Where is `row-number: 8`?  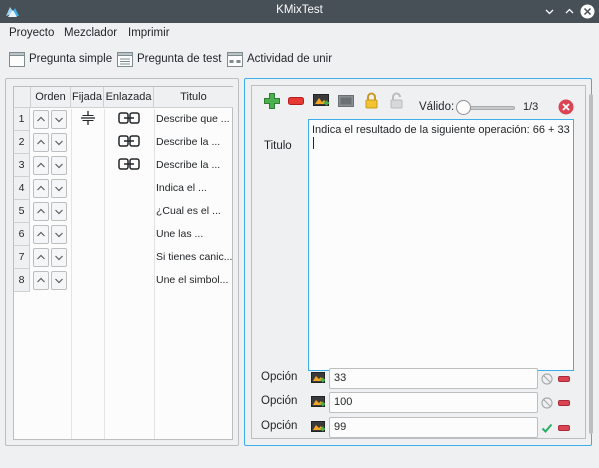
row-number: 8 is located at coordinates (22, 280).